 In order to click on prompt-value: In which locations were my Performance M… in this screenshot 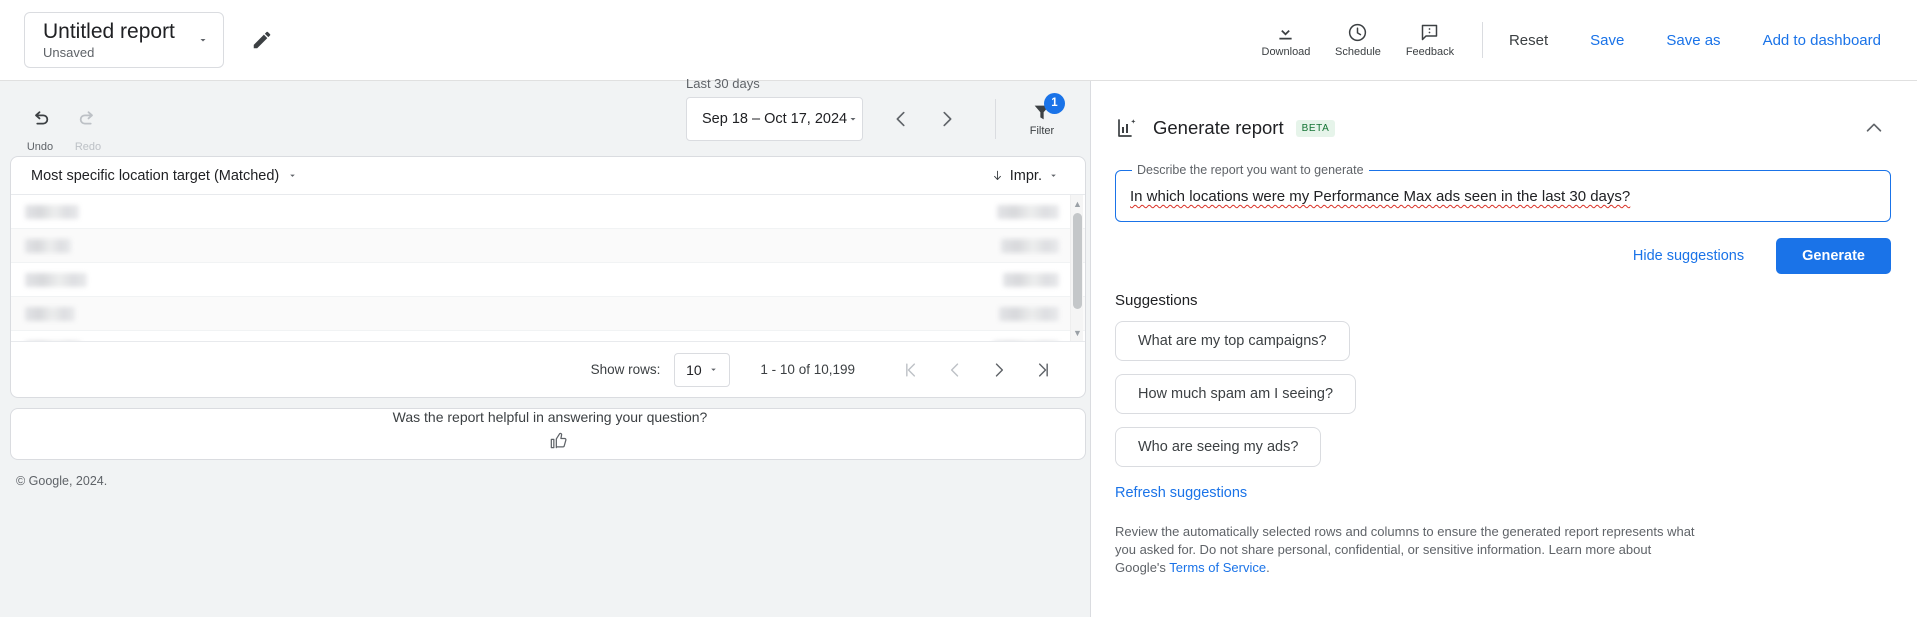, I will do `click(1380, 196)`.